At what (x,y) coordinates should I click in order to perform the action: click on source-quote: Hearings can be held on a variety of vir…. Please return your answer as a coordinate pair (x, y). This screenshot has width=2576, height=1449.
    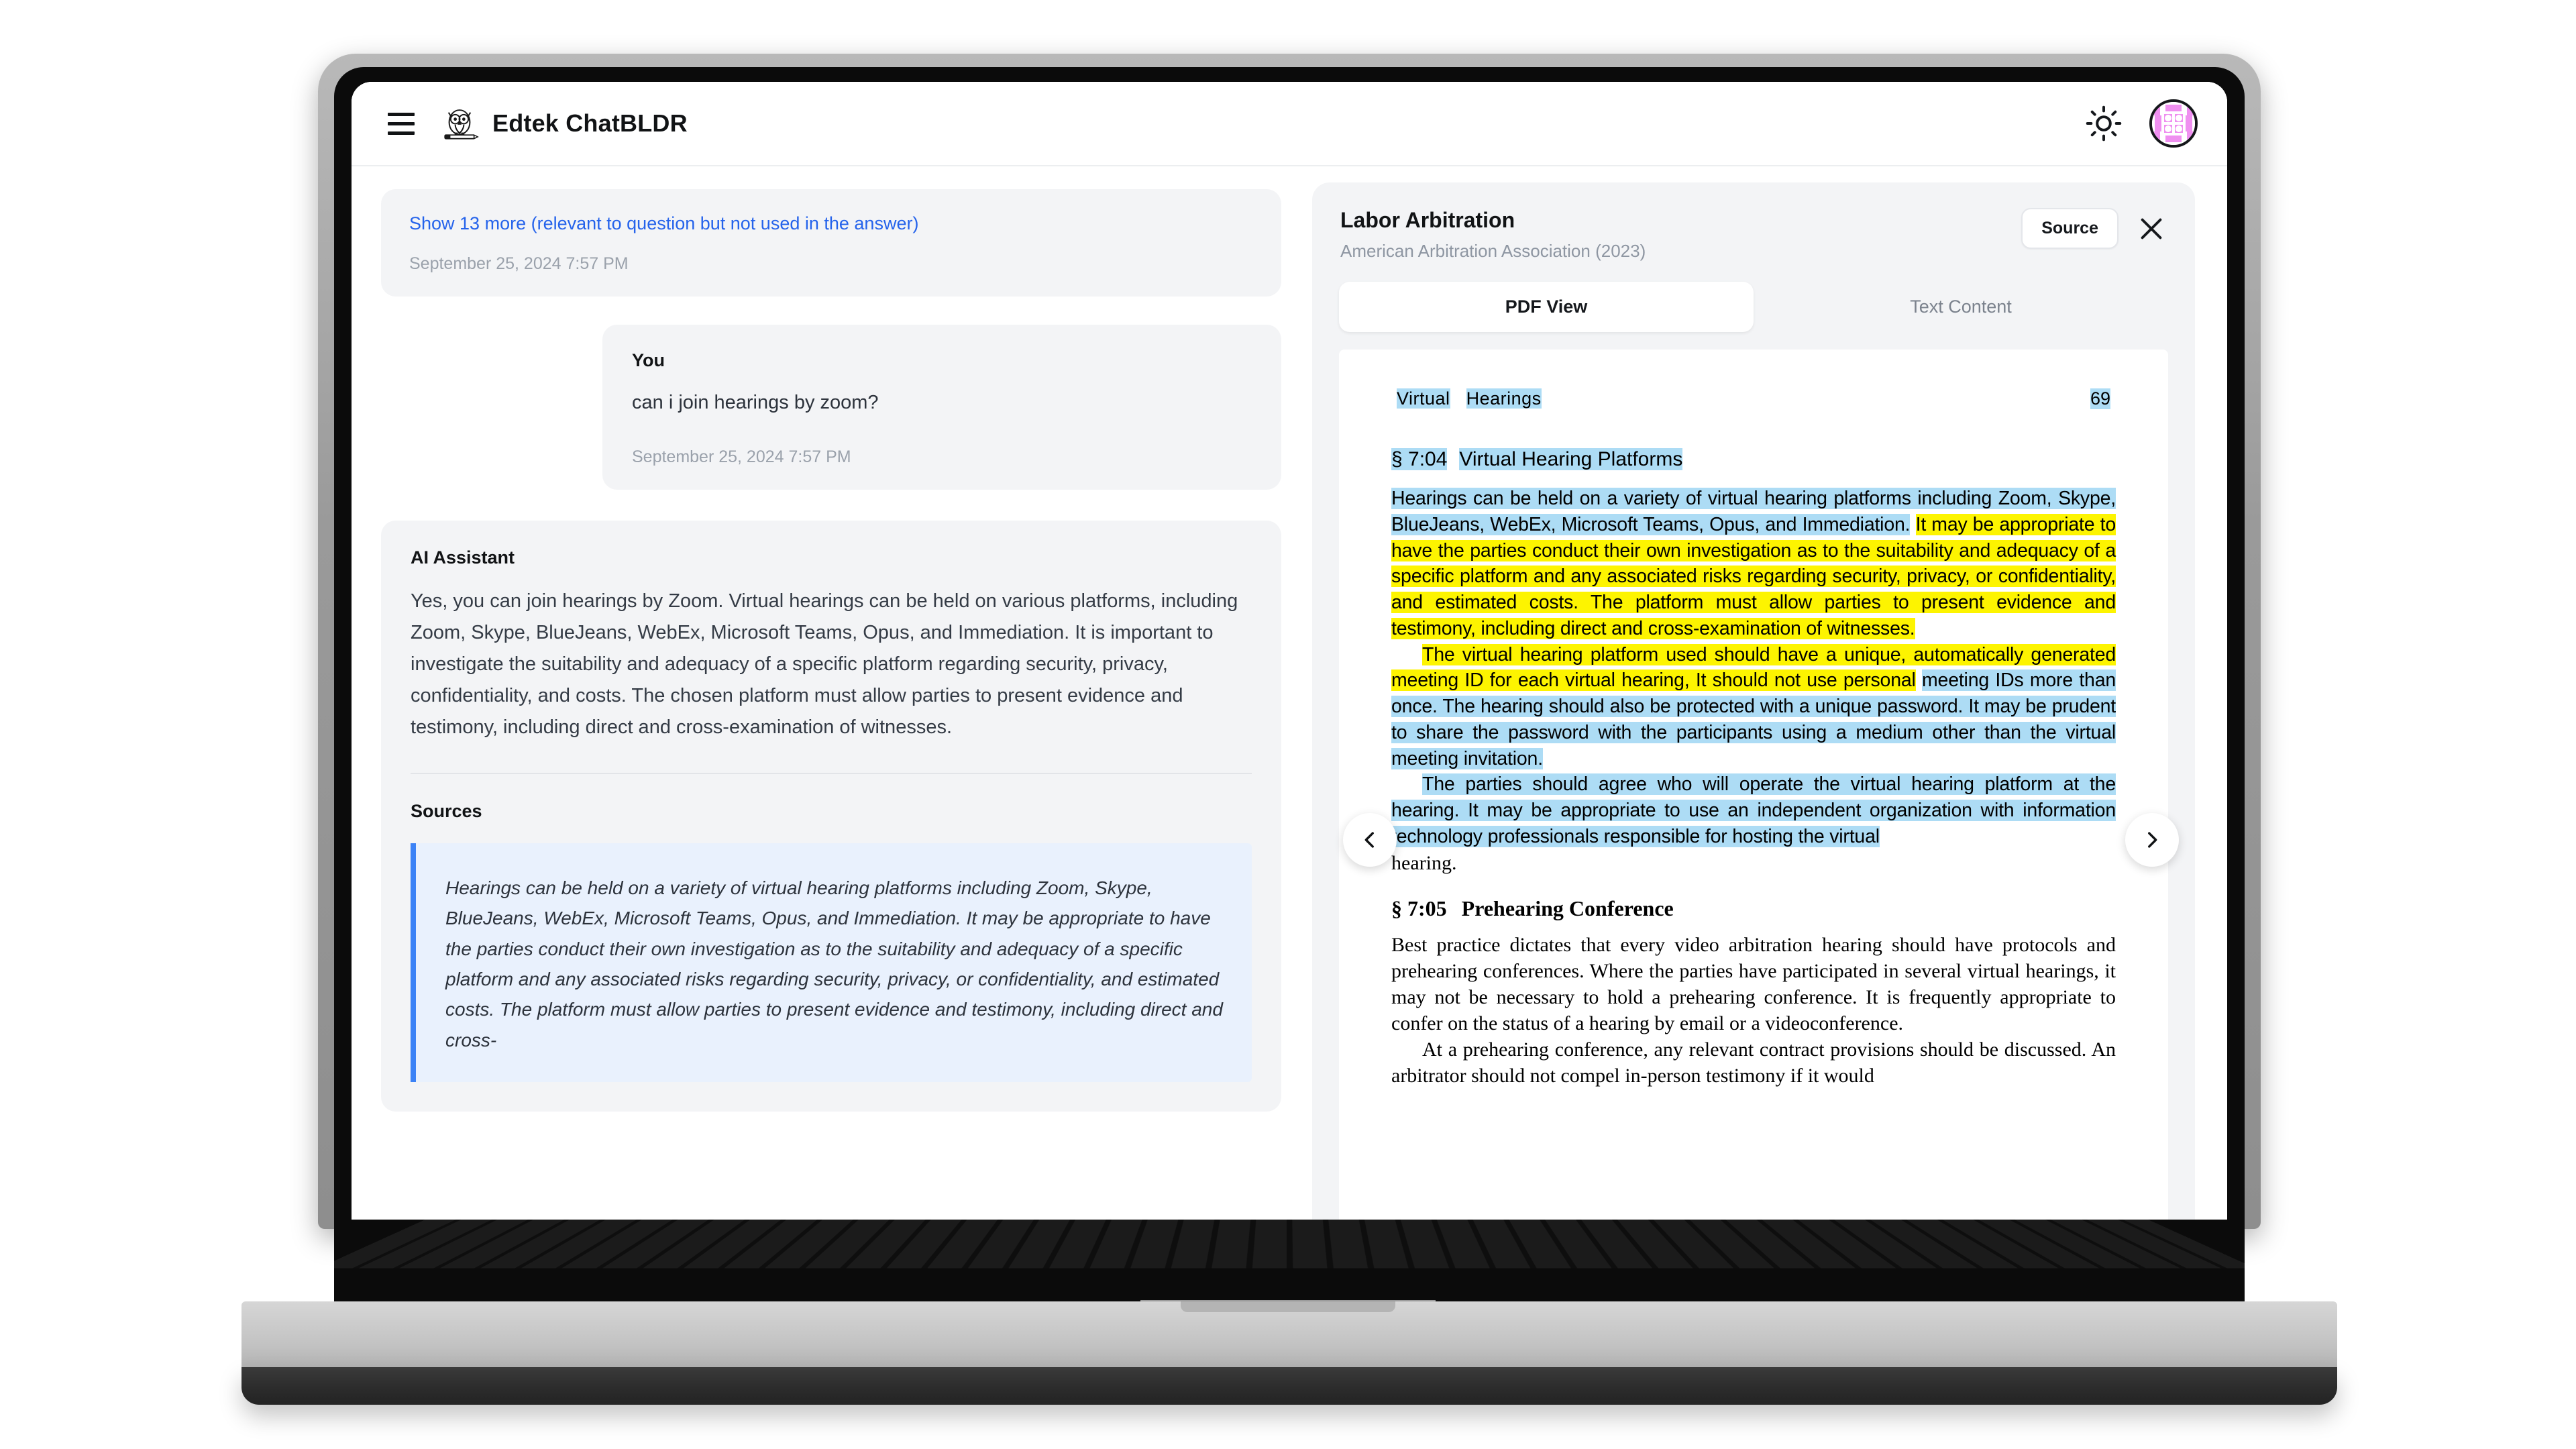
    Looking at the image, I should click on (831, 963).